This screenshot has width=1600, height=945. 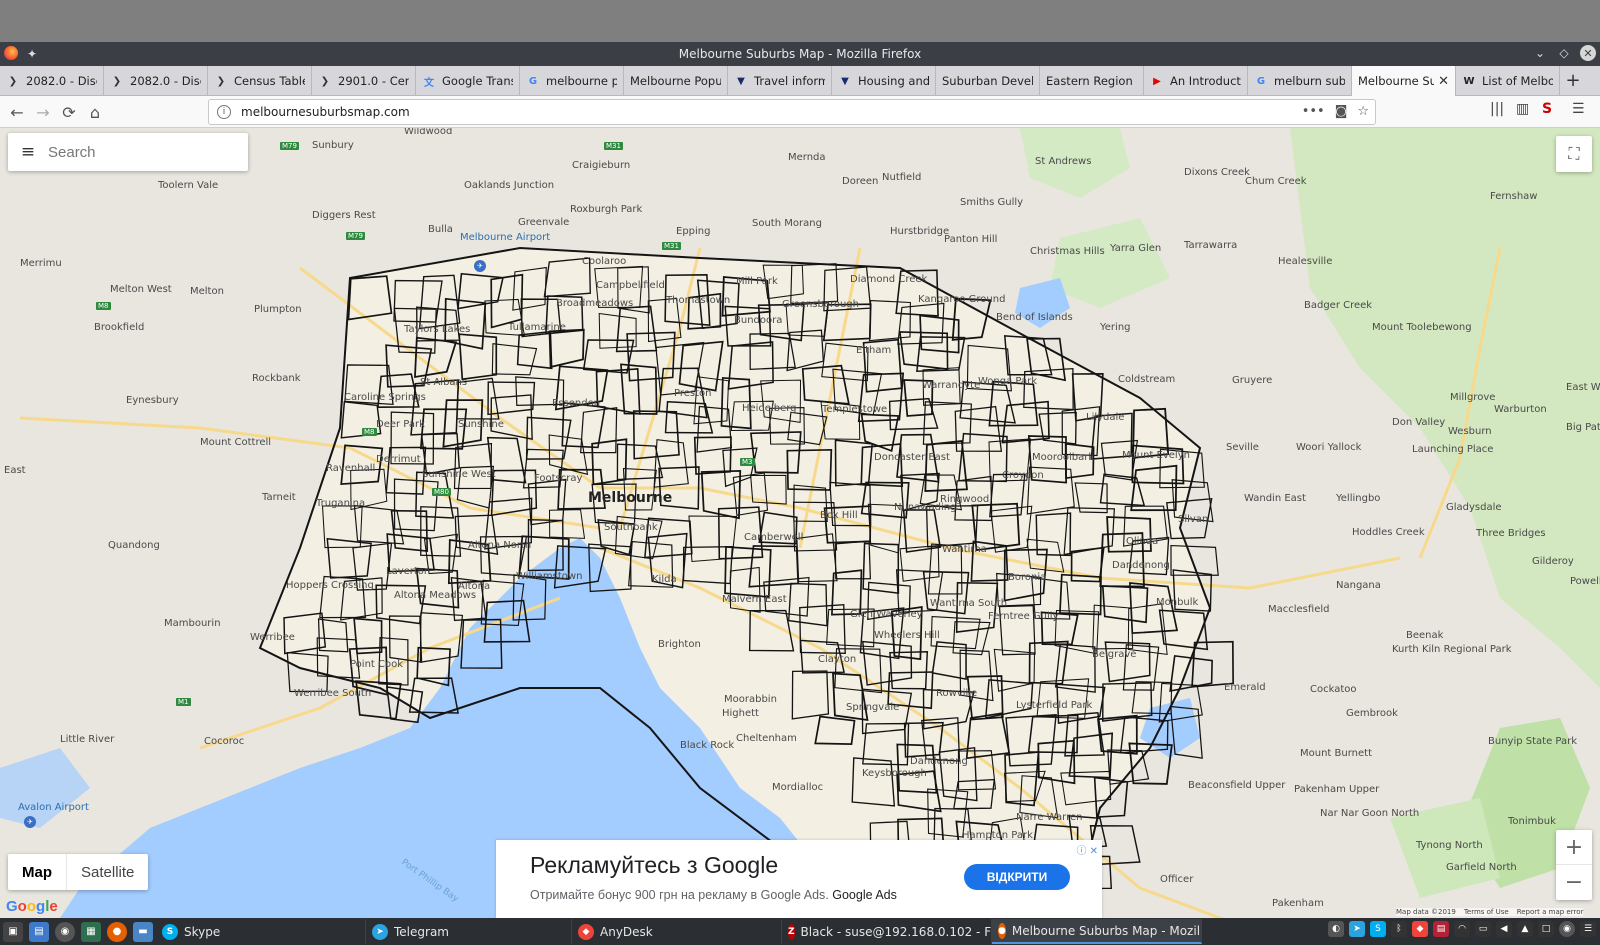 I want to click on user-icon: ◉, so click(x=1567, y=929).